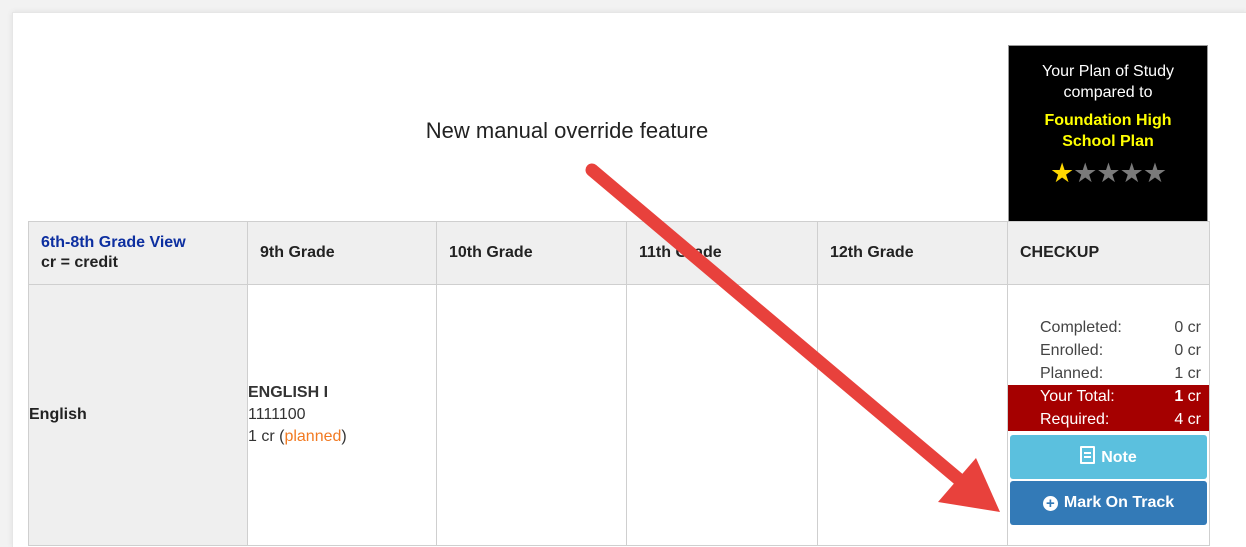 Image resolution: width=1246 pixels, height=547 pixels. I want to click on plus-circle-icon: +, so click(1050, 503).